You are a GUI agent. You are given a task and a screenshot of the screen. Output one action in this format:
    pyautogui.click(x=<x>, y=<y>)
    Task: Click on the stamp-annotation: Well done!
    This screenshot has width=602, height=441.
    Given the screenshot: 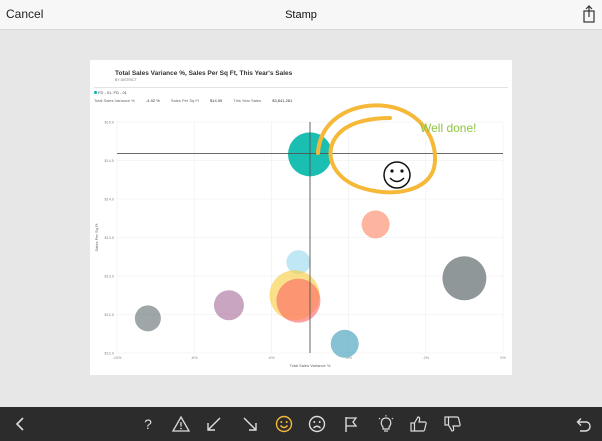 What is the action you would take?
    pyautogui.click(x=396, y=149)
    